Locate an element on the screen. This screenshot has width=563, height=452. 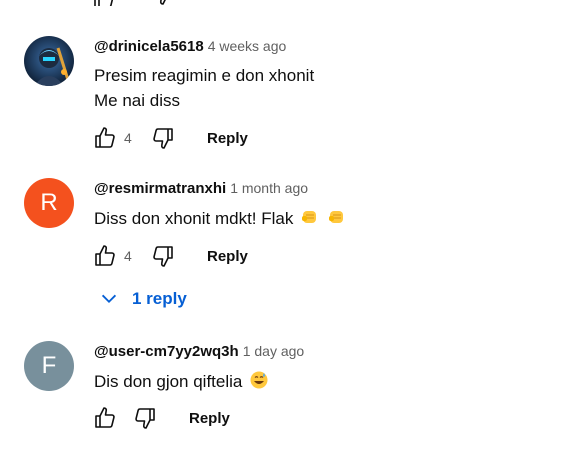
comment-time: 4 weeks ago is located at coordinates (247, 46).